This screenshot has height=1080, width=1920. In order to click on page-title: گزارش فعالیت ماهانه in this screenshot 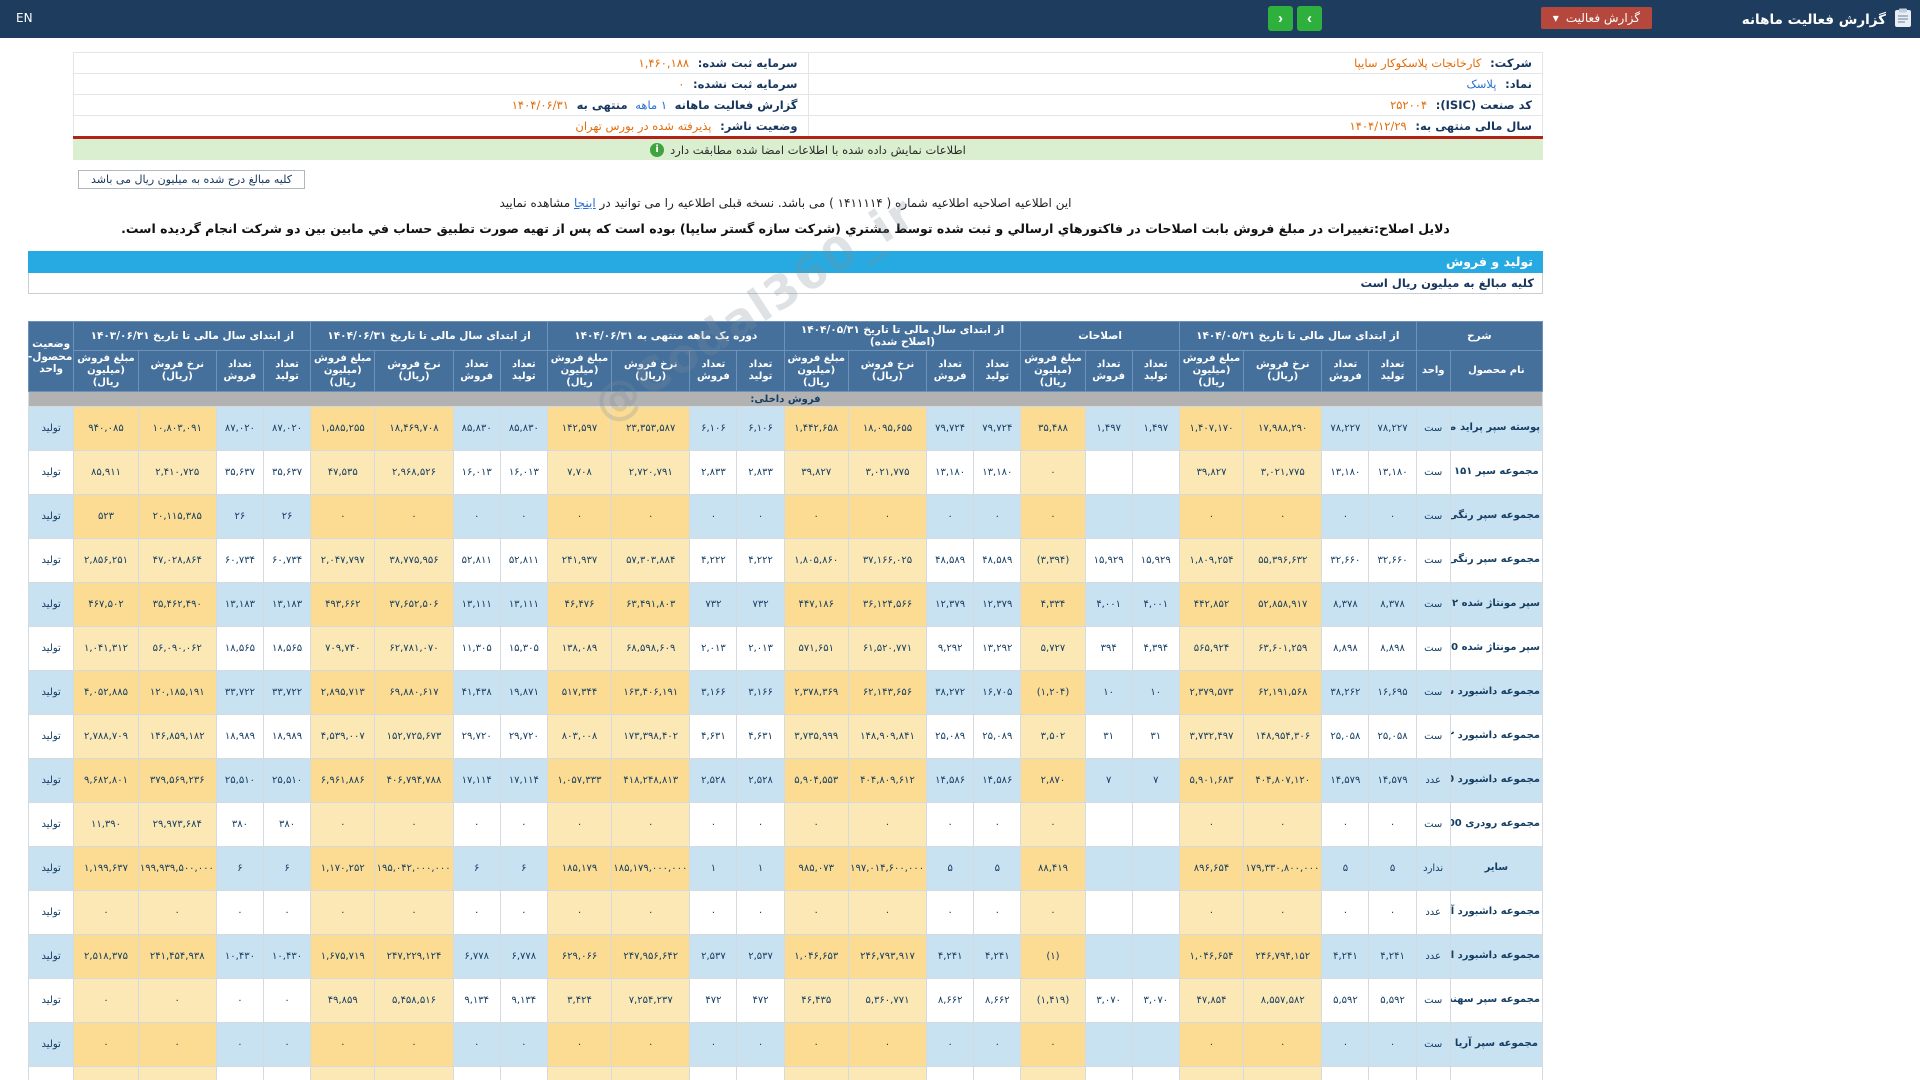, I will do `click(1813, 20)`.